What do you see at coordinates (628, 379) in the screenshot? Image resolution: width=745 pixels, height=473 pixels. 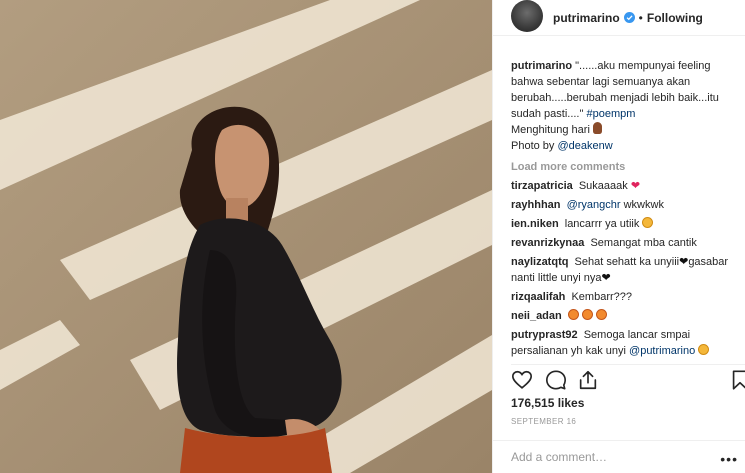 I see `action-bar` at bounding box center [628, 379].